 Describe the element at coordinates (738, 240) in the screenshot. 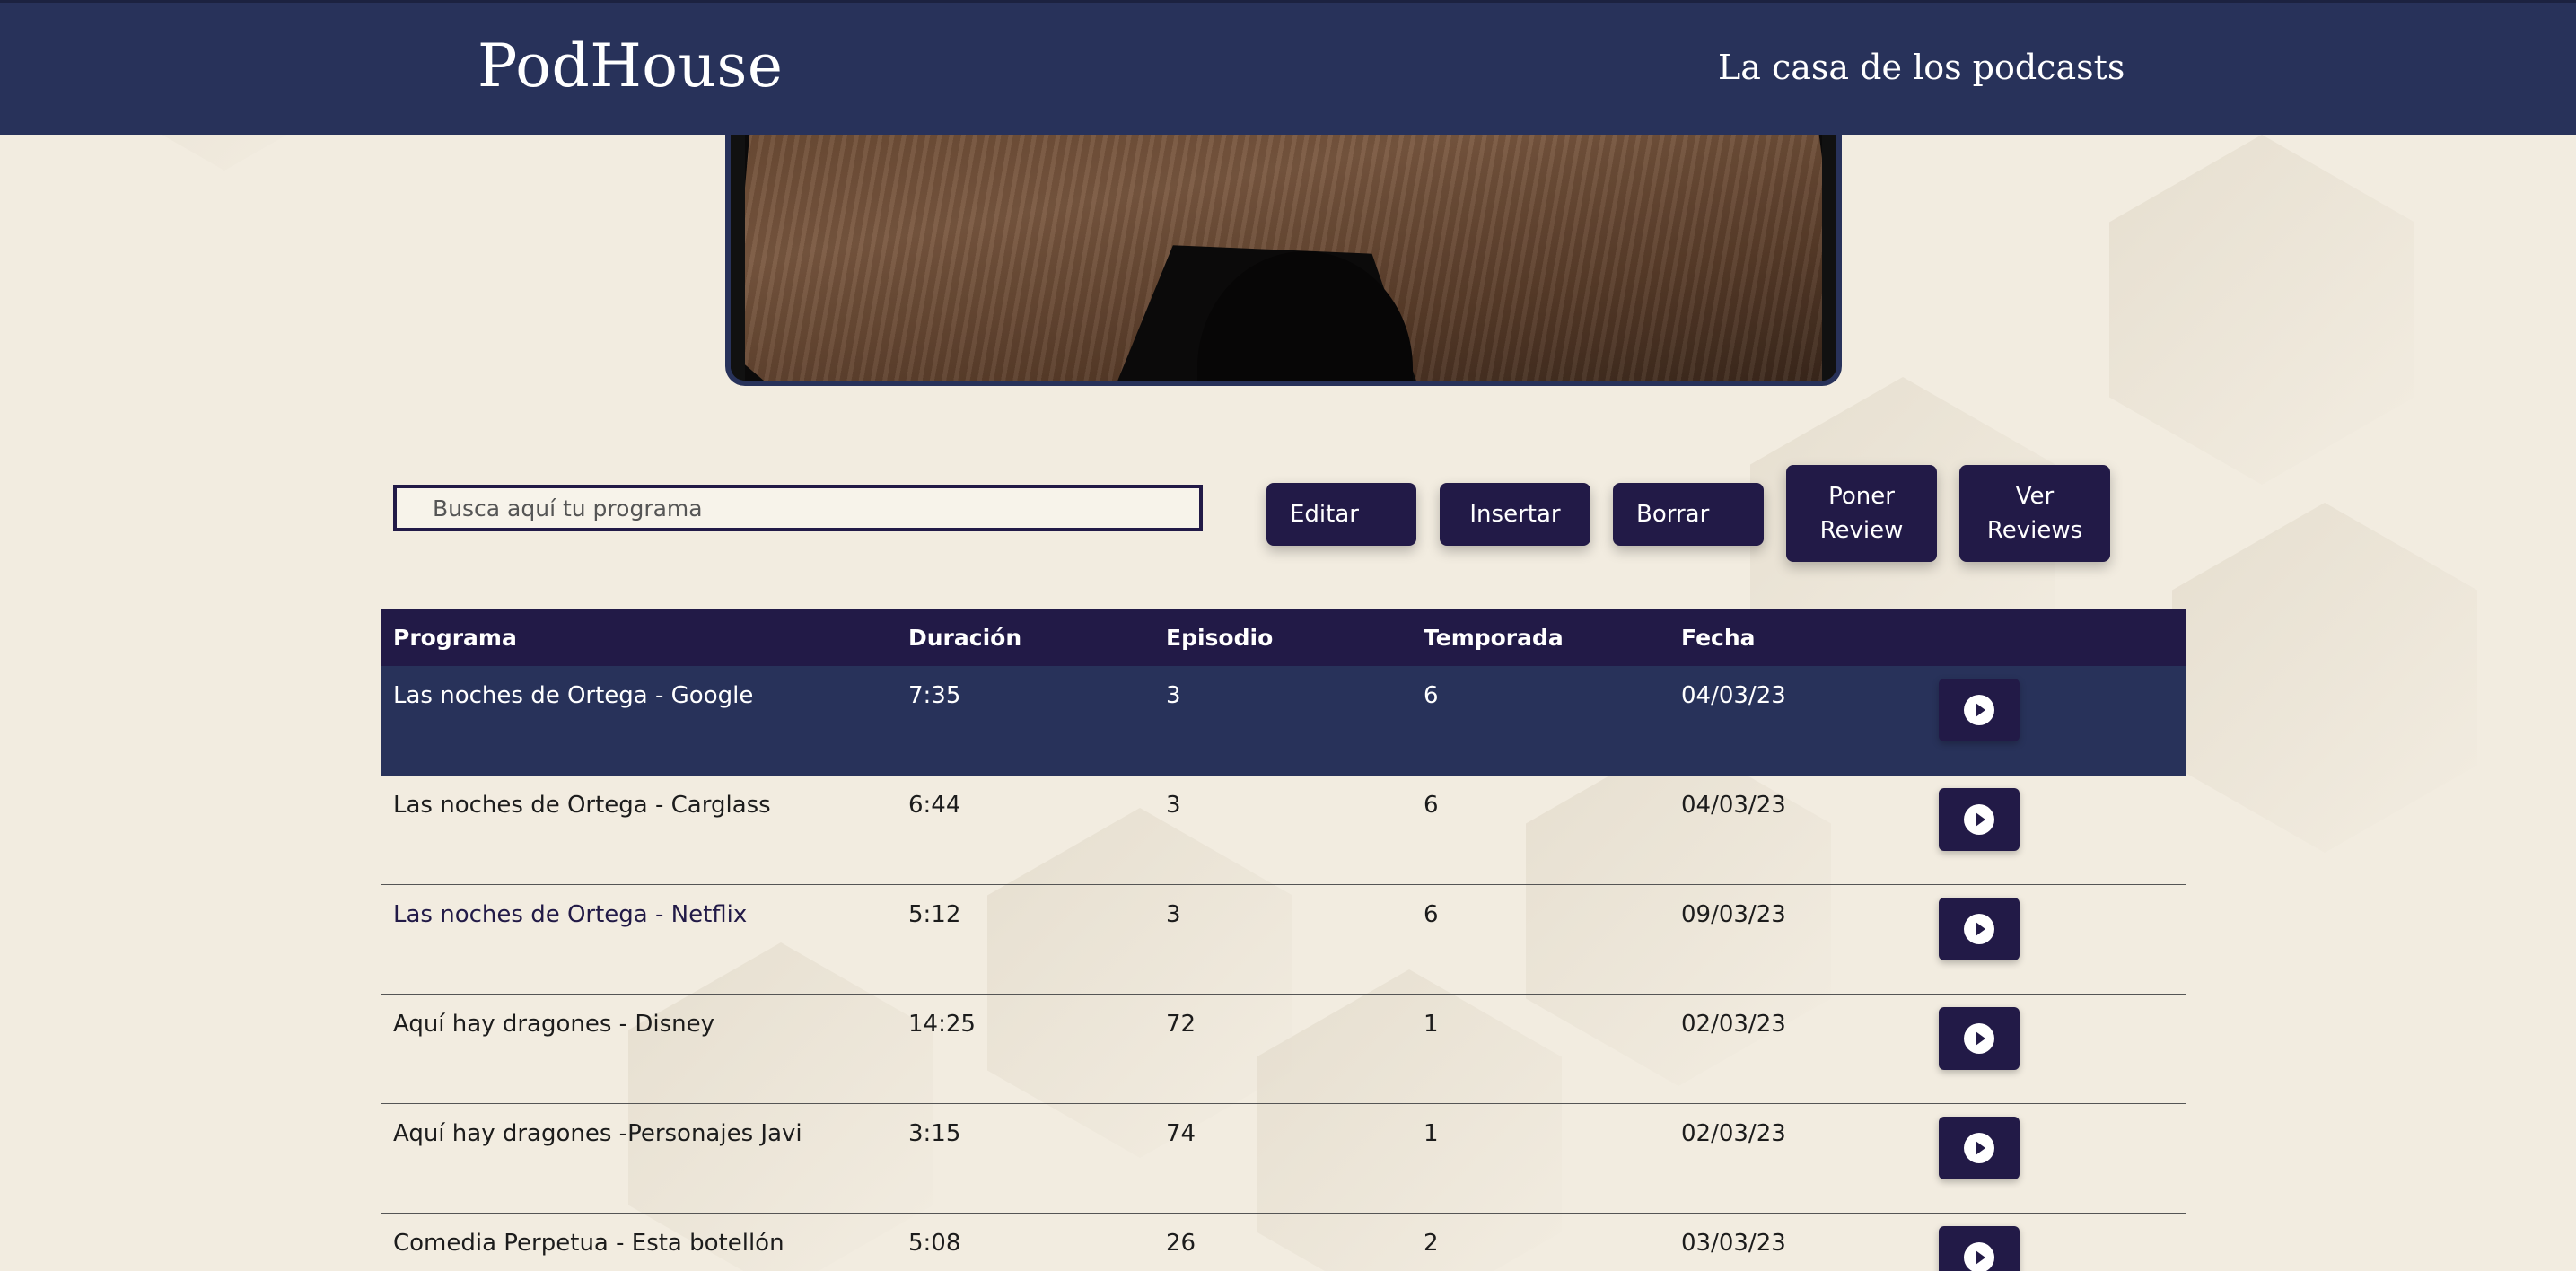

I see `hero-desk-leg-left` at that location.